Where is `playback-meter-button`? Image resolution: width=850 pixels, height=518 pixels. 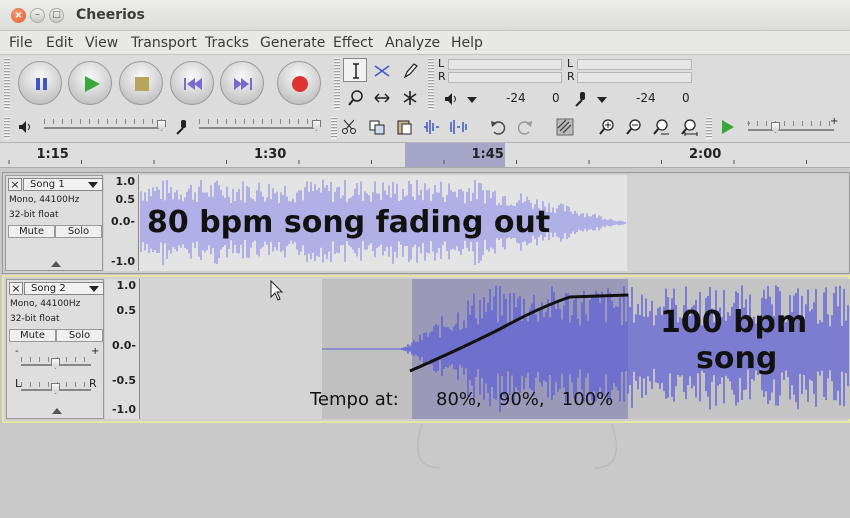 playback-meter-button is located at coordinates (451, 99).